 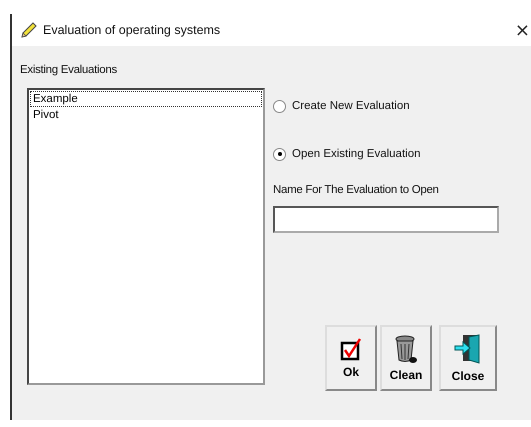 What do you see at coordinates (468, 358) in the screenshot?
I see `close-button: Close` at bounding box center [468, 358].